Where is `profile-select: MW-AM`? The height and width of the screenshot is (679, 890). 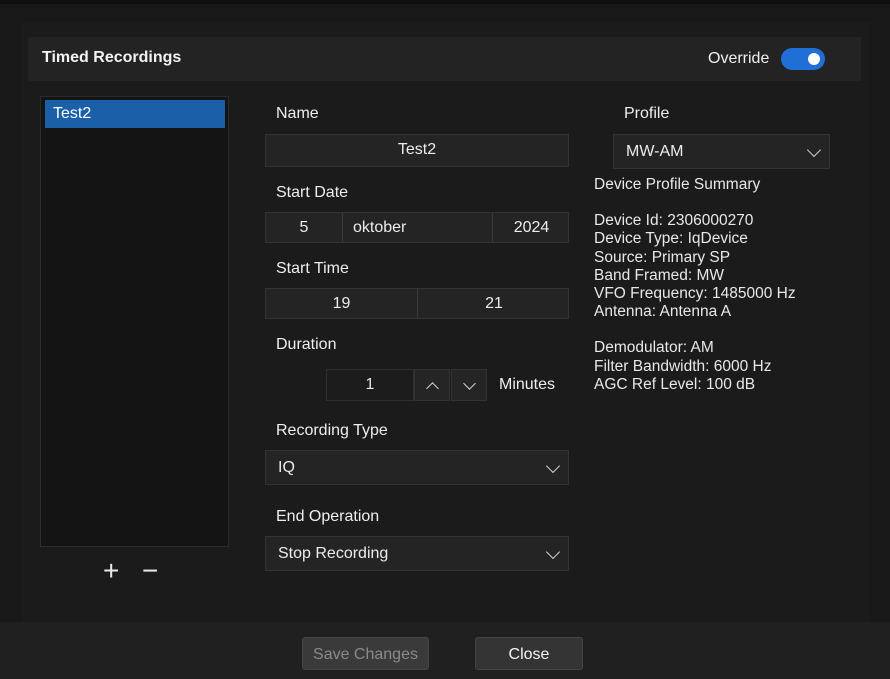 profile-select: MW-AM is located at coordinates (721, 151).